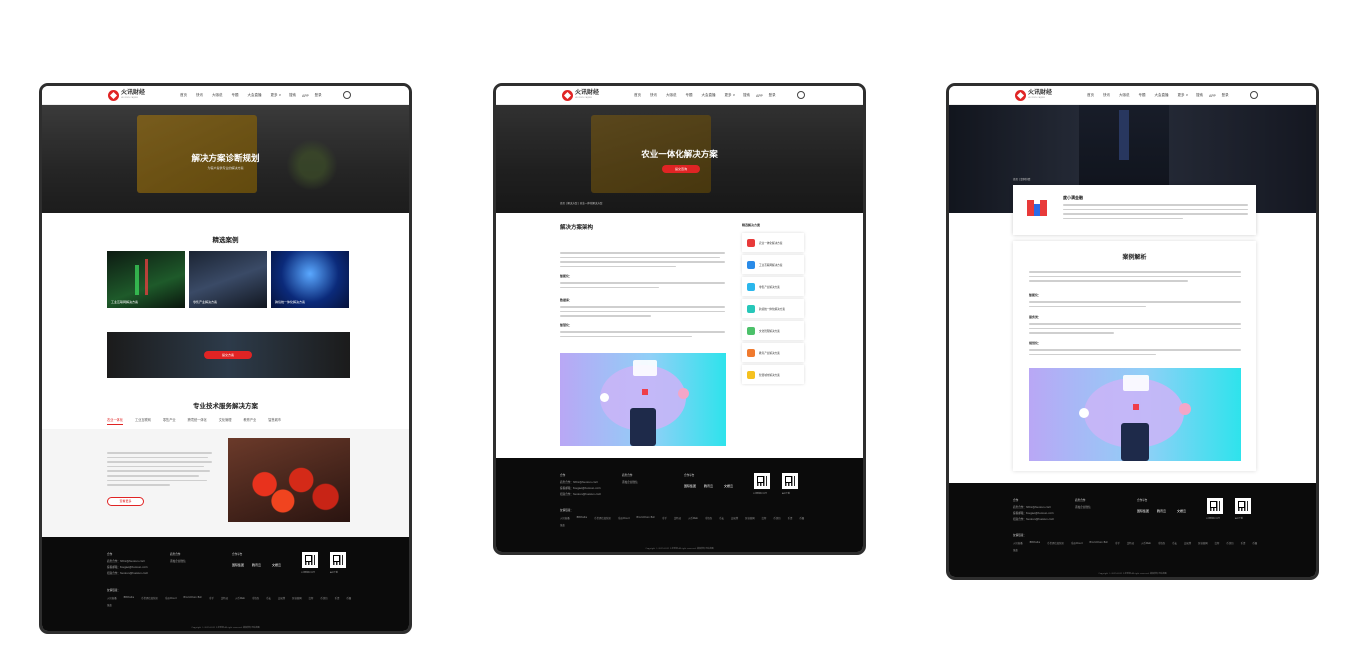 The image size is (1359, 650). Describe the element at coordinates (228, 355) in the screenshot. I see `submit-plan-button: 提交方案` at that location.